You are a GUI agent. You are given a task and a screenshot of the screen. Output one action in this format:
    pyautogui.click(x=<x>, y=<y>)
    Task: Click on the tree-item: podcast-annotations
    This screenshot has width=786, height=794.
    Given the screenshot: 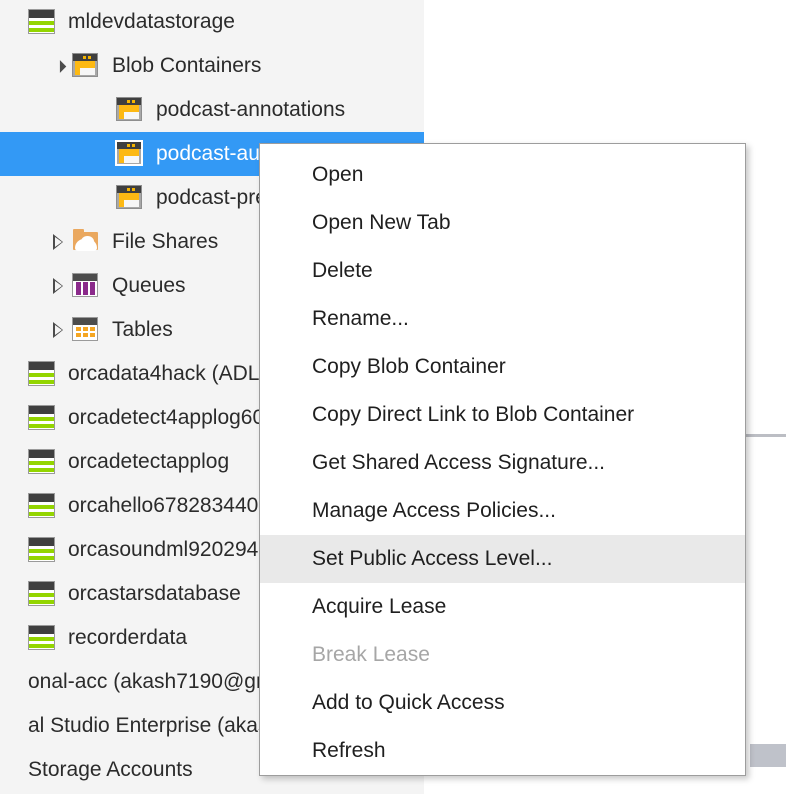 What is the action you would take?
    pyautogui.click(x=212, y=110)
    